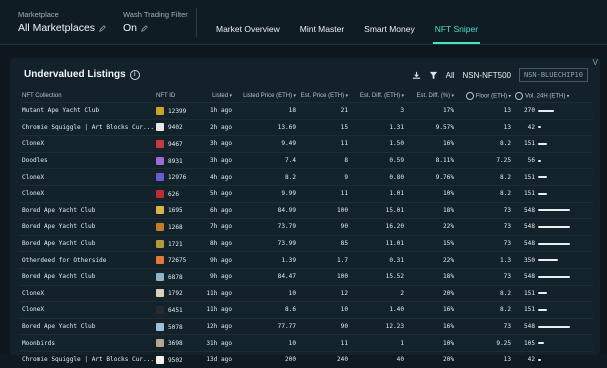 This screenshot has width=607, height=368. What do you see at coordinates (484, 96) in the screenshot?
I see `column-header: Floor (ETH) ▾` at bounding box center [484, 96].